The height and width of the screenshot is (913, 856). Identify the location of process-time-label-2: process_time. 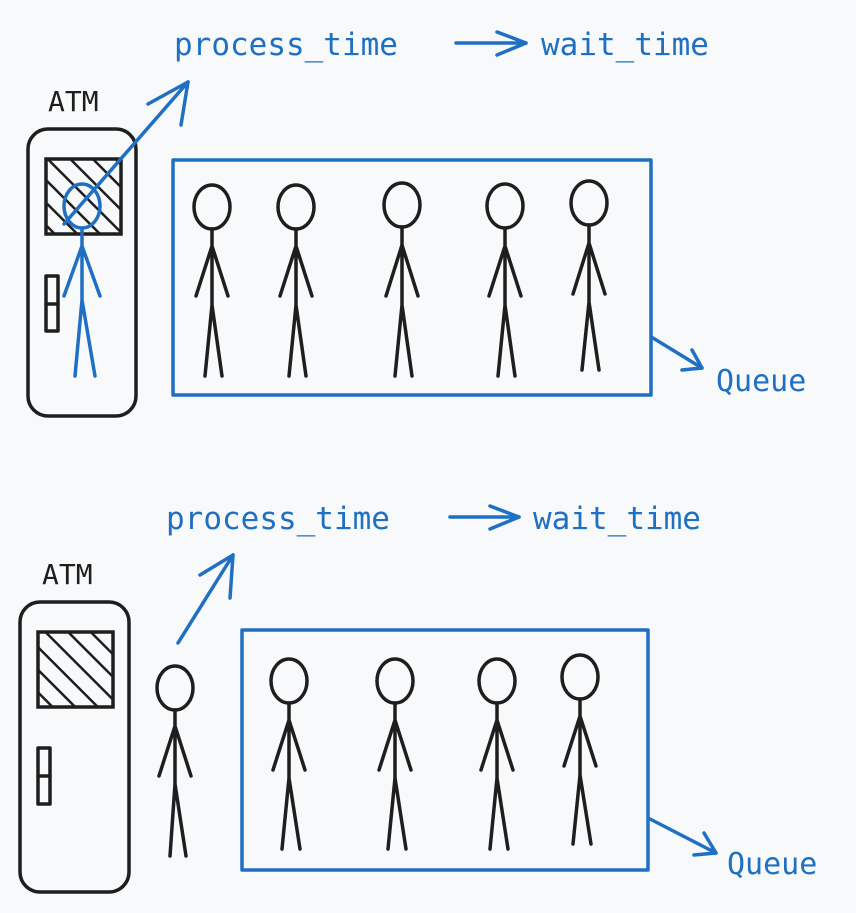
(278, 519).